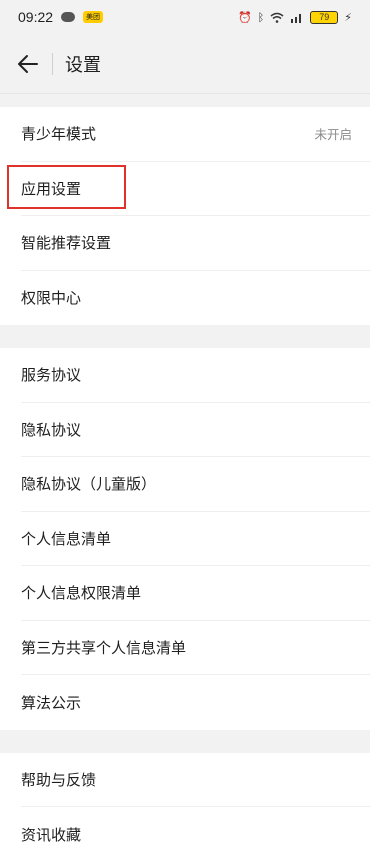 The width and height of the screenshot is (370, 862). I want to click on back-arrow-icon, so click(28, 63).